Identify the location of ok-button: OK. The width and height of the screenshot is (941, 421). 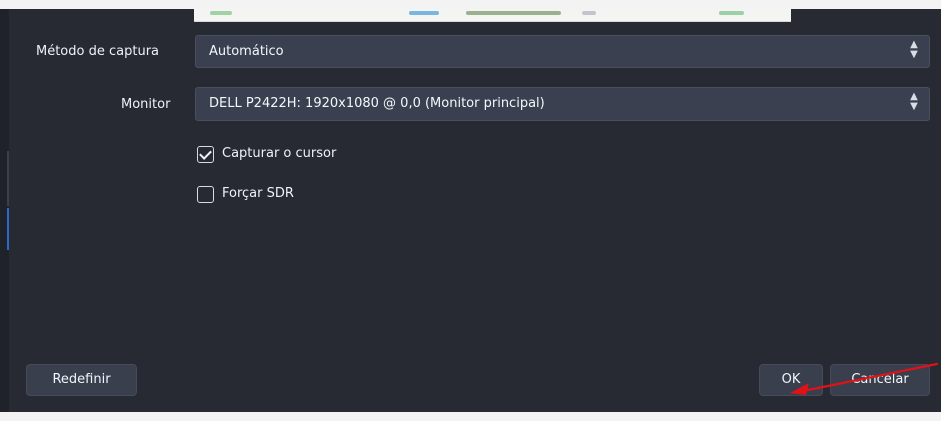
(791, 380).